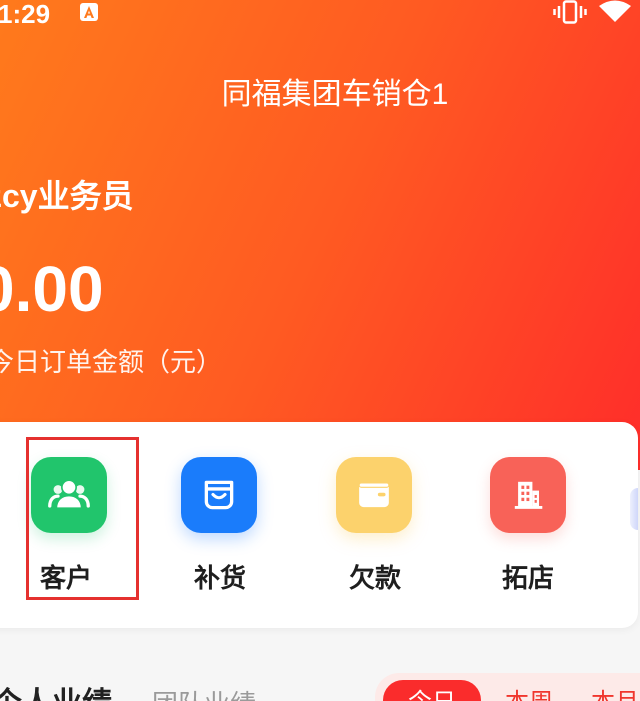 This screenshot has height=701, width=640. I want to click on quick-action-expand-store: 拓店, so click(528, 527).